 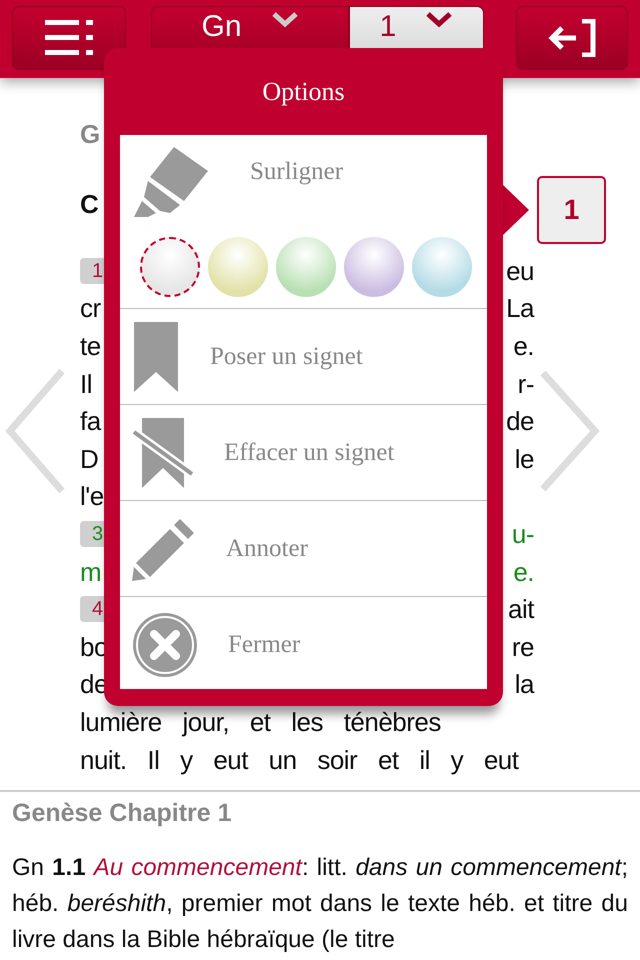 I want to click on verse-text: r-, so click(x=526, y=383).